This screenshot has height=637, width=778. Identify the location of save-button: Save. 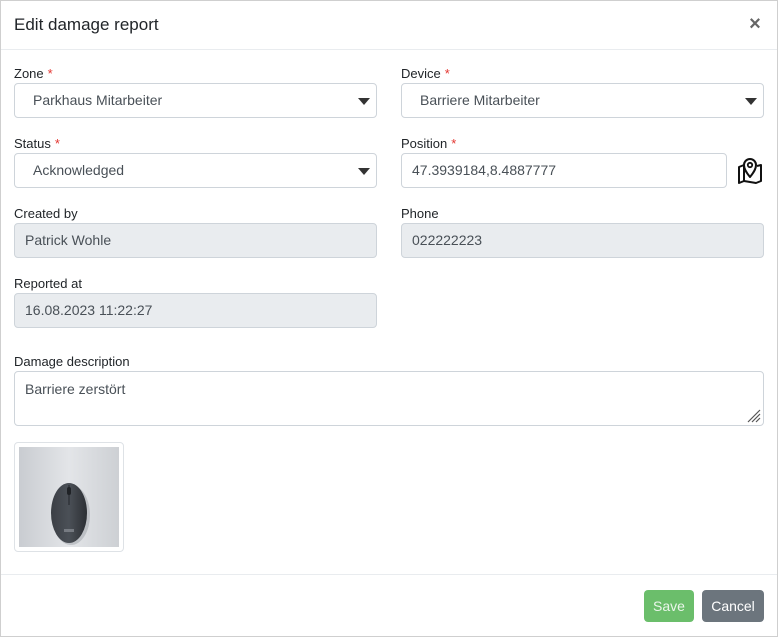
(669, 606).